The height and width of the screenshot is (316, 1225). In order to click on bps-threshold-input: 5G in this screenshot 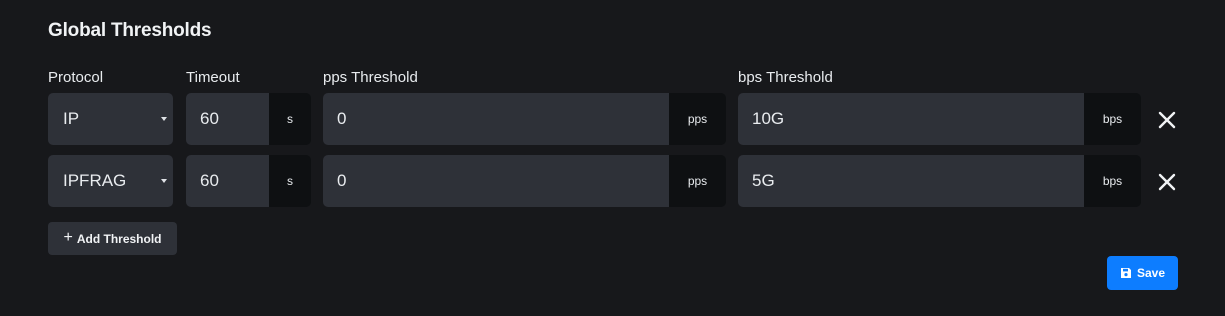, I will do `click(911, 181)`.